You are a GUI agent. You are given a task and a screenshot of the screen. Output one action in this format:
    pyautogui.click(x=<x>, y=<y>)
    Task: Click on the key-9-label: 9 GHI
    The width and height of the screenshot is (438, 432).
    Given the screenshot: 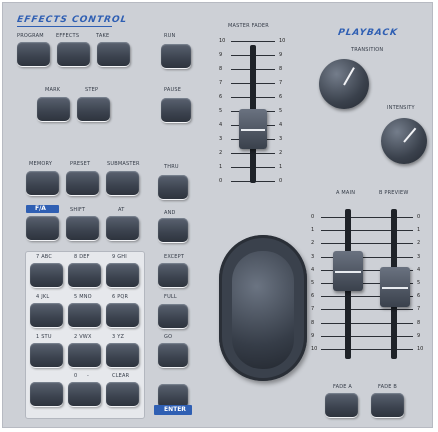 What is the action you would take?
    pyautogui.click(x=119, y=257)
    